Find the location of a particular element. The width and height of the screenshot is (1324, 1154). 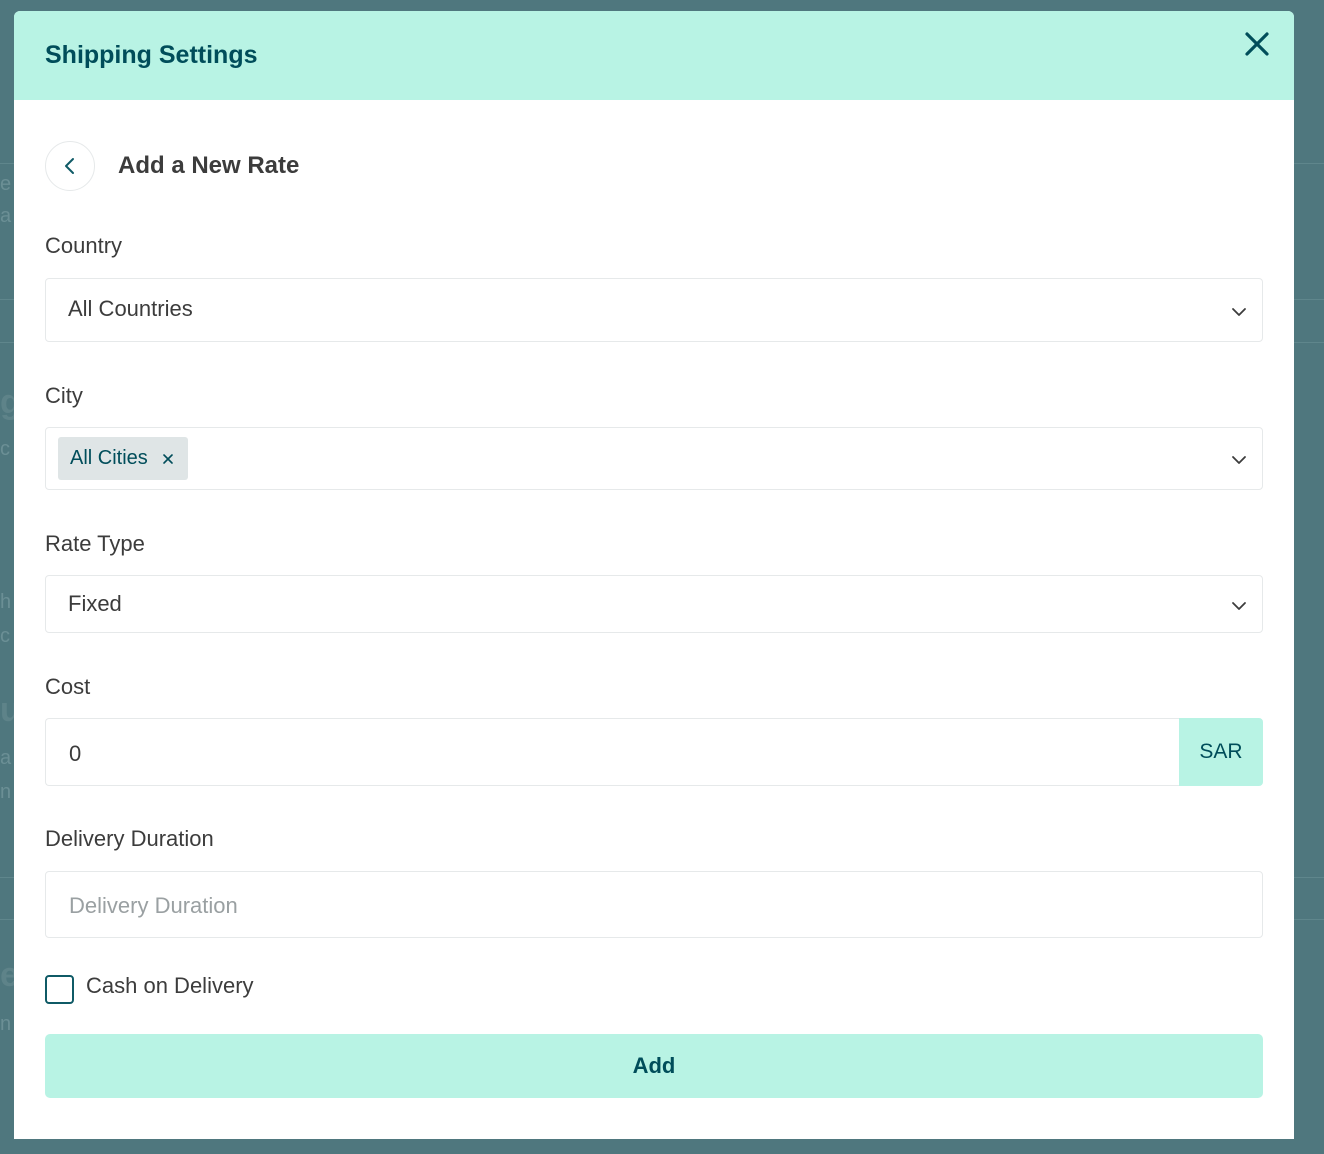

country-select-value: All Countries is located at coordinates (130, 308).